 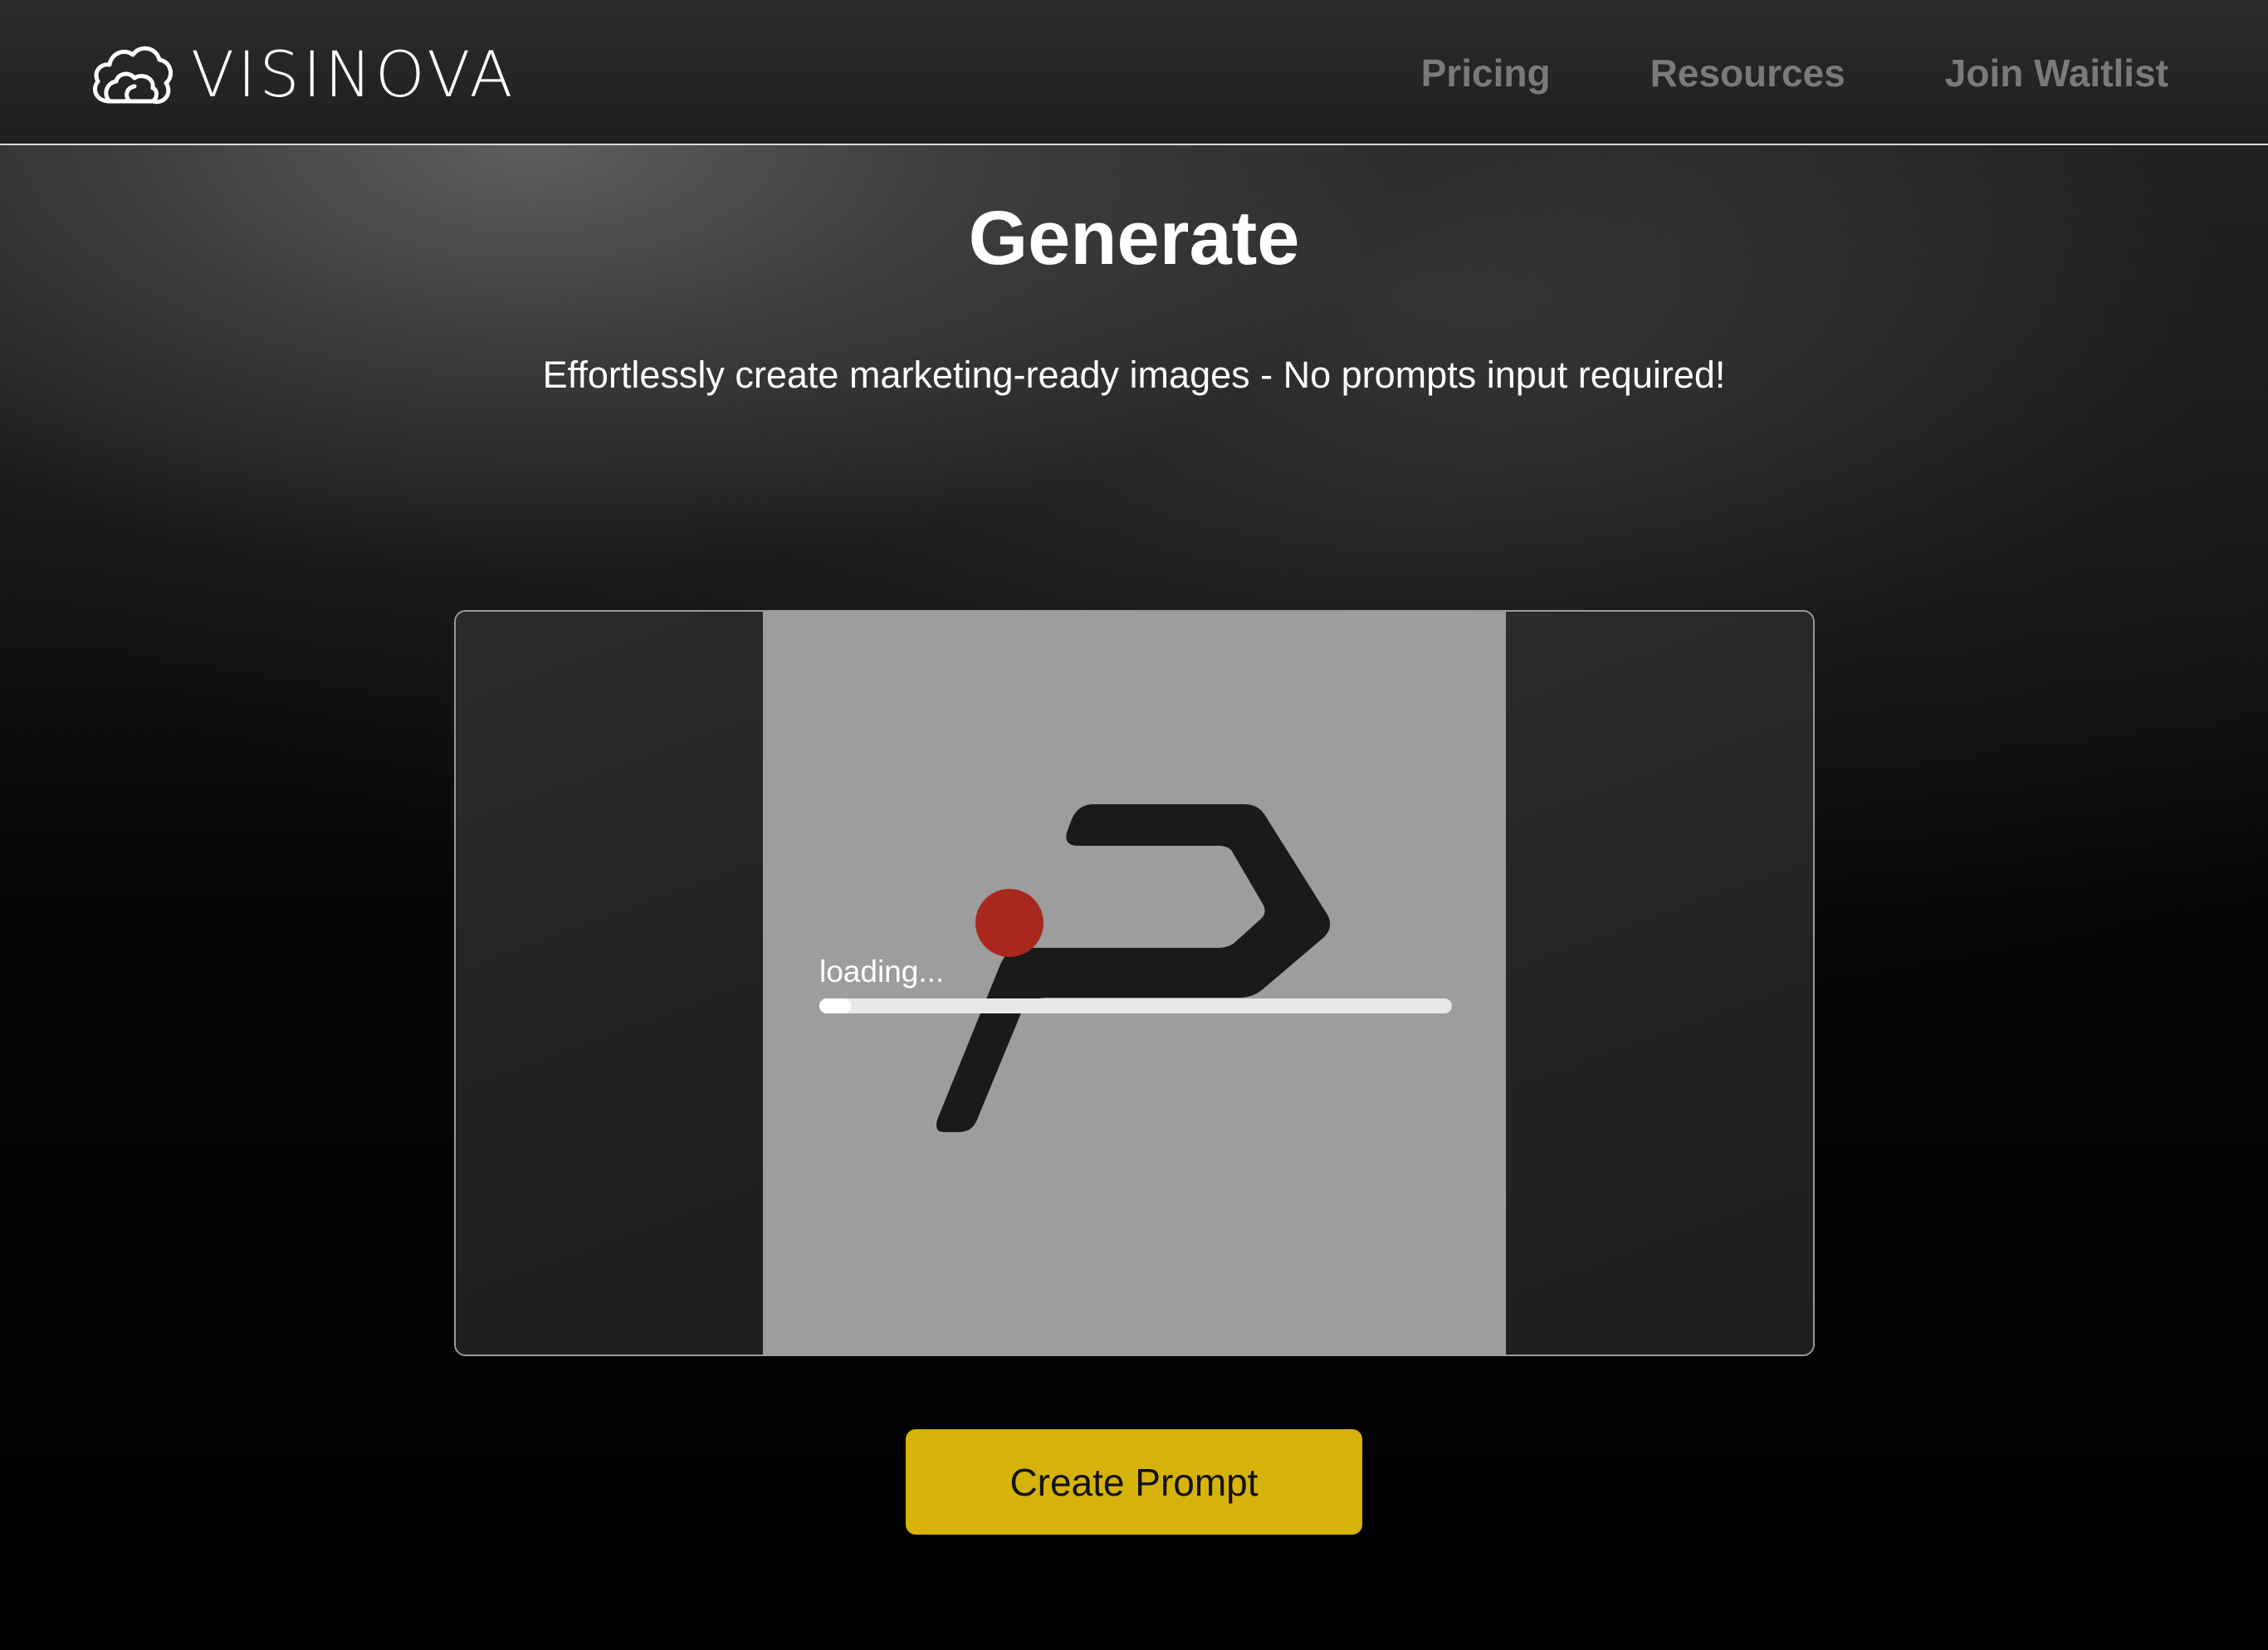 I want to click on nav-pricing: Pricing, so click(x=1486, y=73).